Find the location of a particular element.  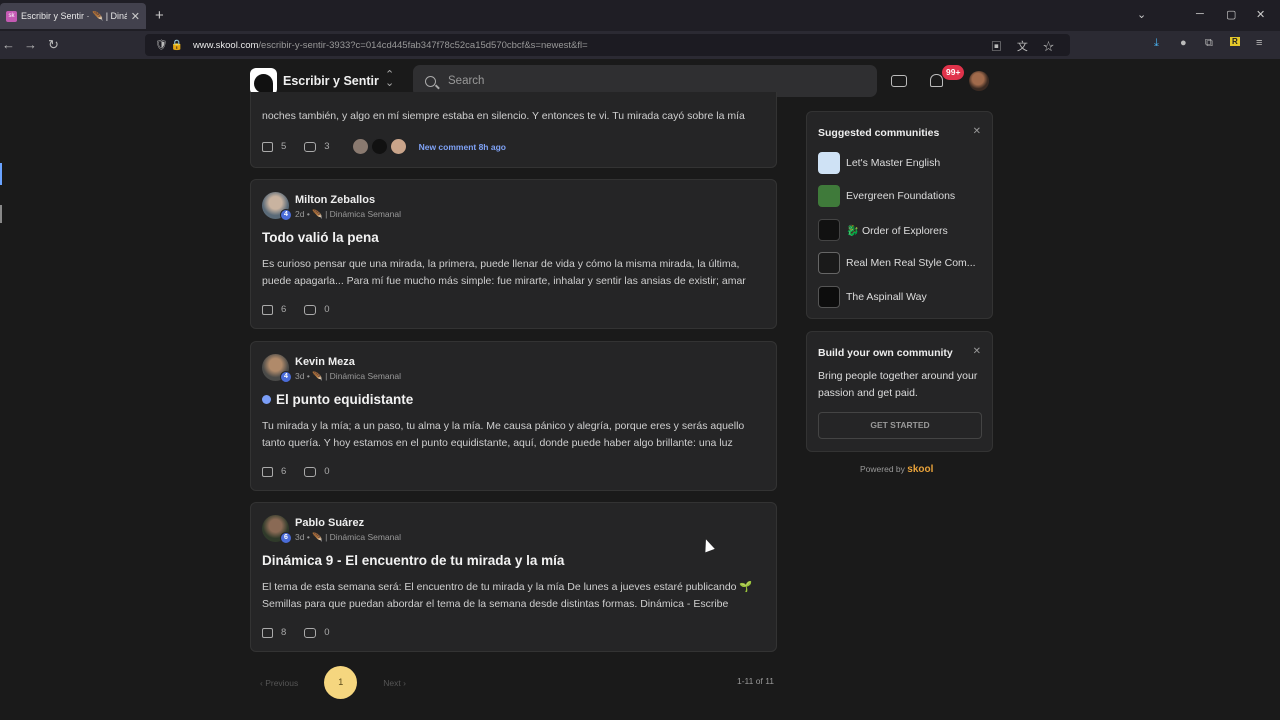

post-actions: 8 0 is located at coordinates (296, 632).